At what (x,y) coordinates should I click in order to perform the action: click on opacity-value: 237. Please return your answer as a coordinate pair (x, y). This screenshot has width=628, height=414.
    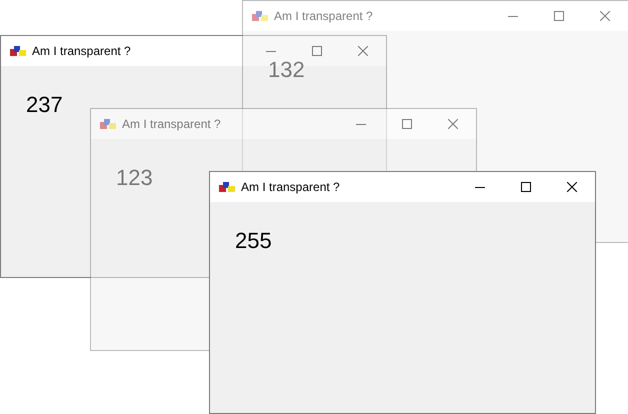
    Looking at the image, I should click on (44, 105).